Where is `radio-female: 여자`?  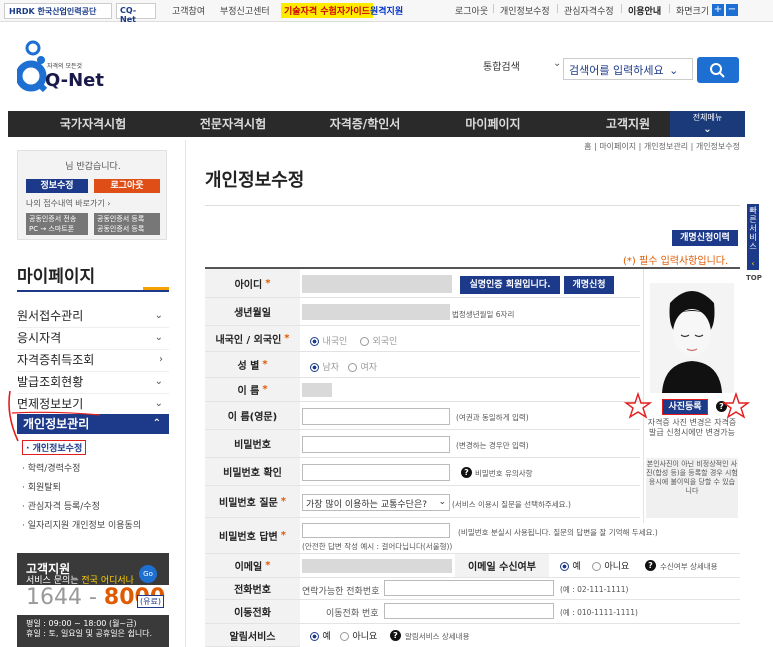
radio-female: 여자 is located at coordinates (362, 366).